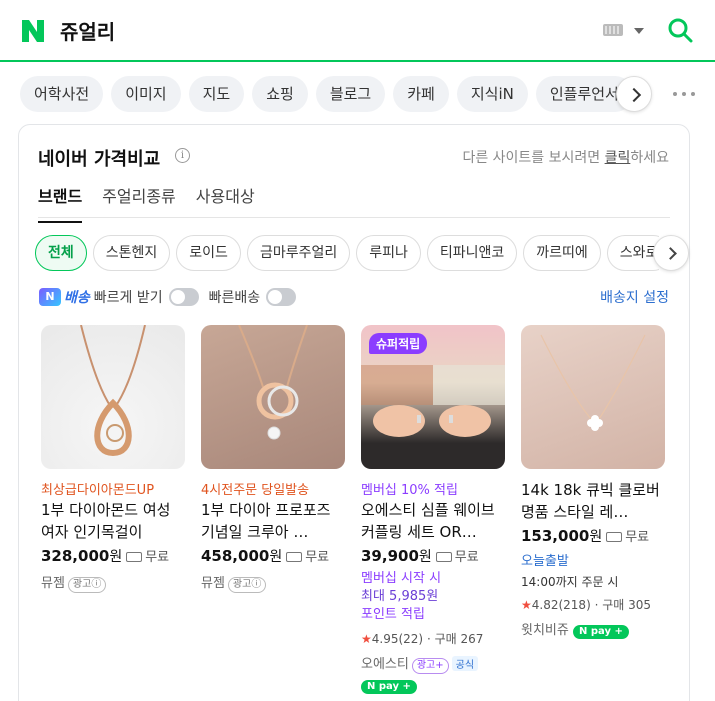  I want to click on divider, so click(354, 217).